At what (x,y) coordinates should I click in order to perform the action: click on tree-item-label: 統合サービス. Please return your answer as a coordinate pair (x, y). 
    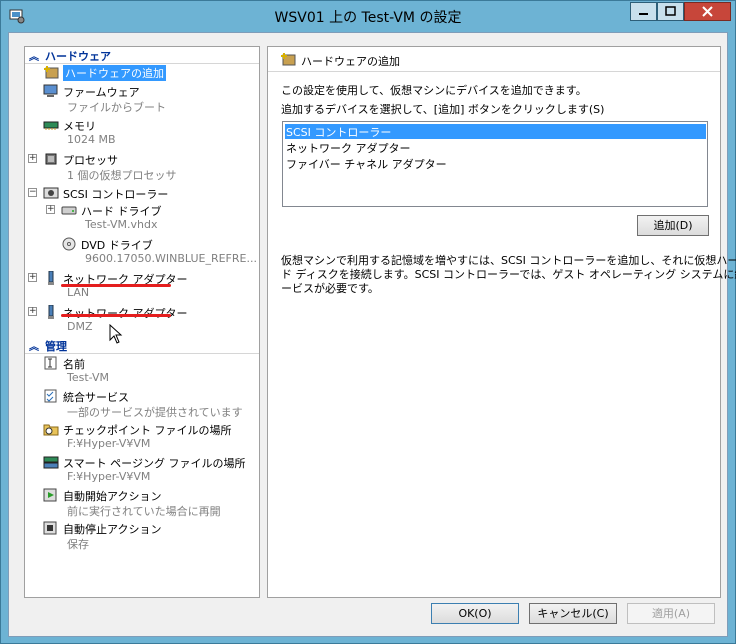
    Looking at the image, I should click on (96, 397).